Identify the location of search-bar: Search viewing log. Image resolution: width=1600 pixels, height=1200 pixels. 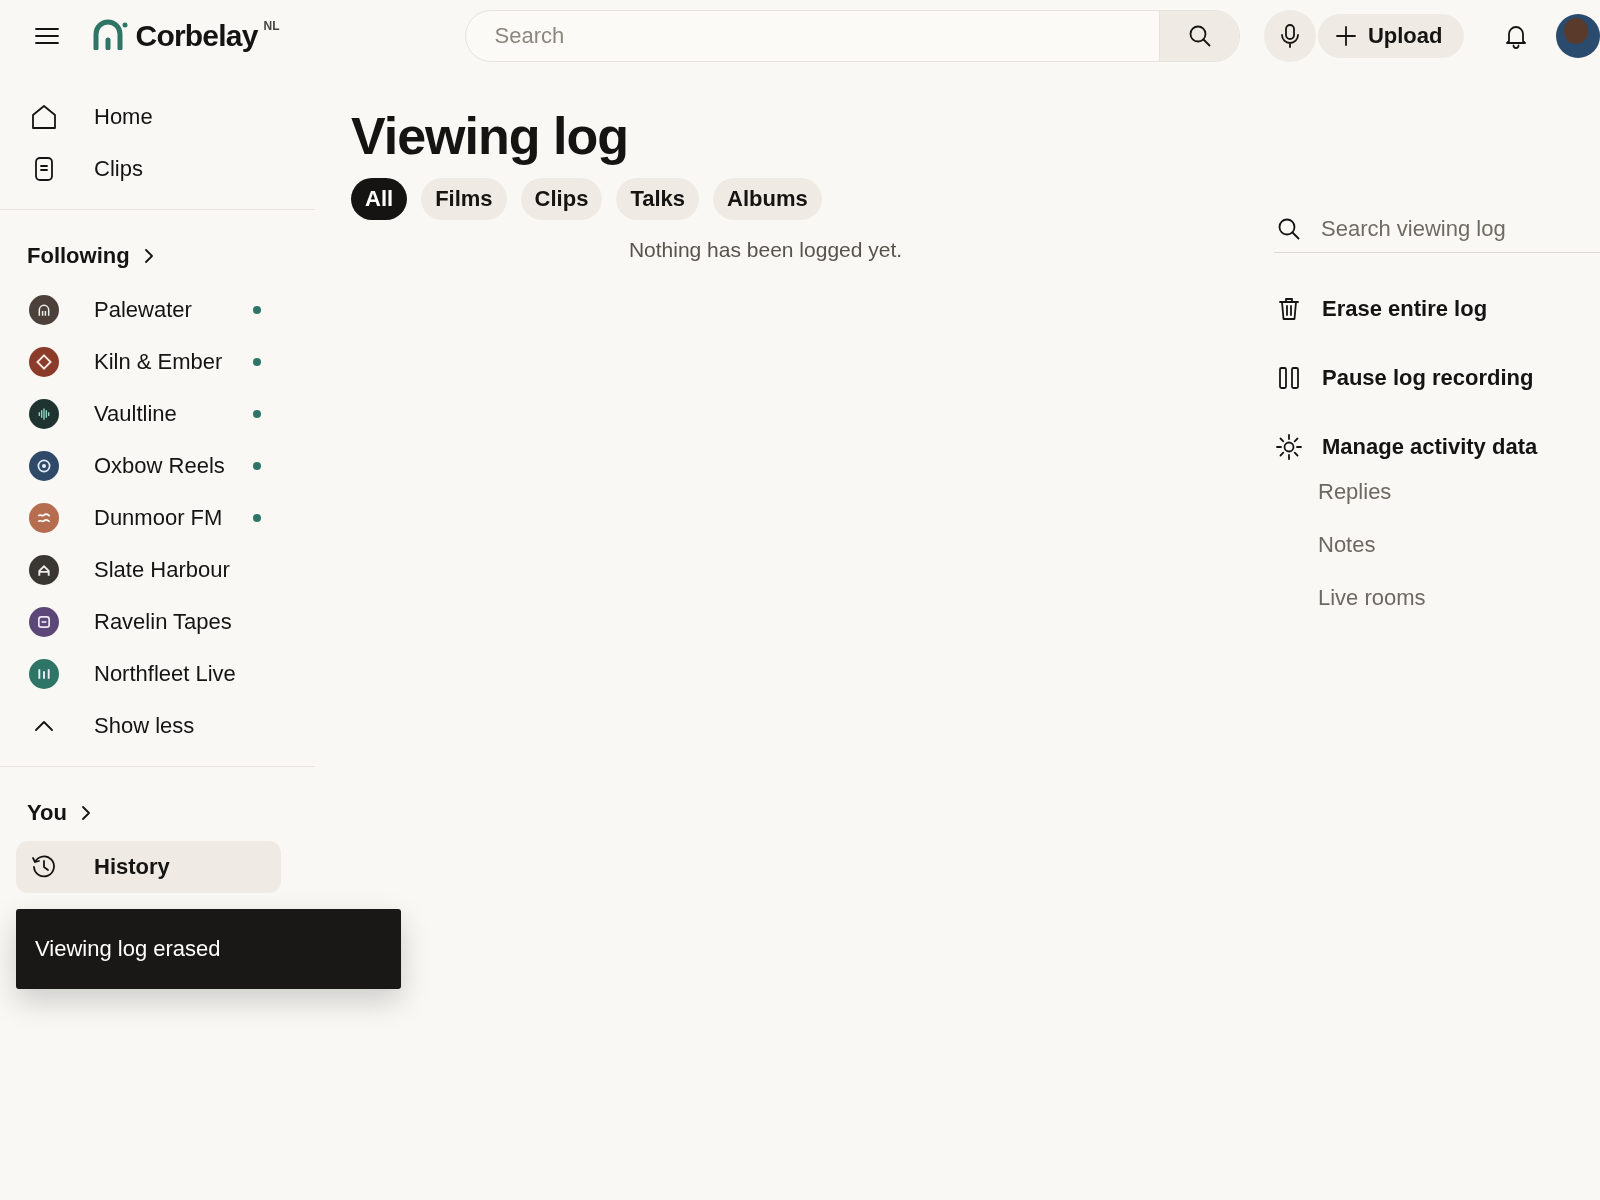
(1437, 229).